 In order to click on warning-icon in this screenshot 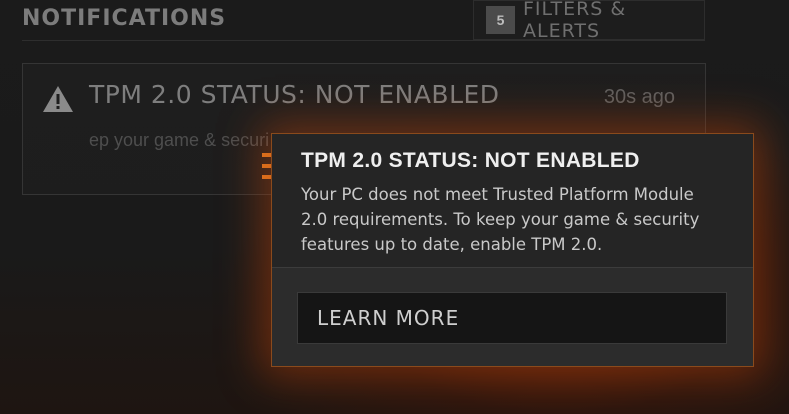, I will do `click(58, 99)`.